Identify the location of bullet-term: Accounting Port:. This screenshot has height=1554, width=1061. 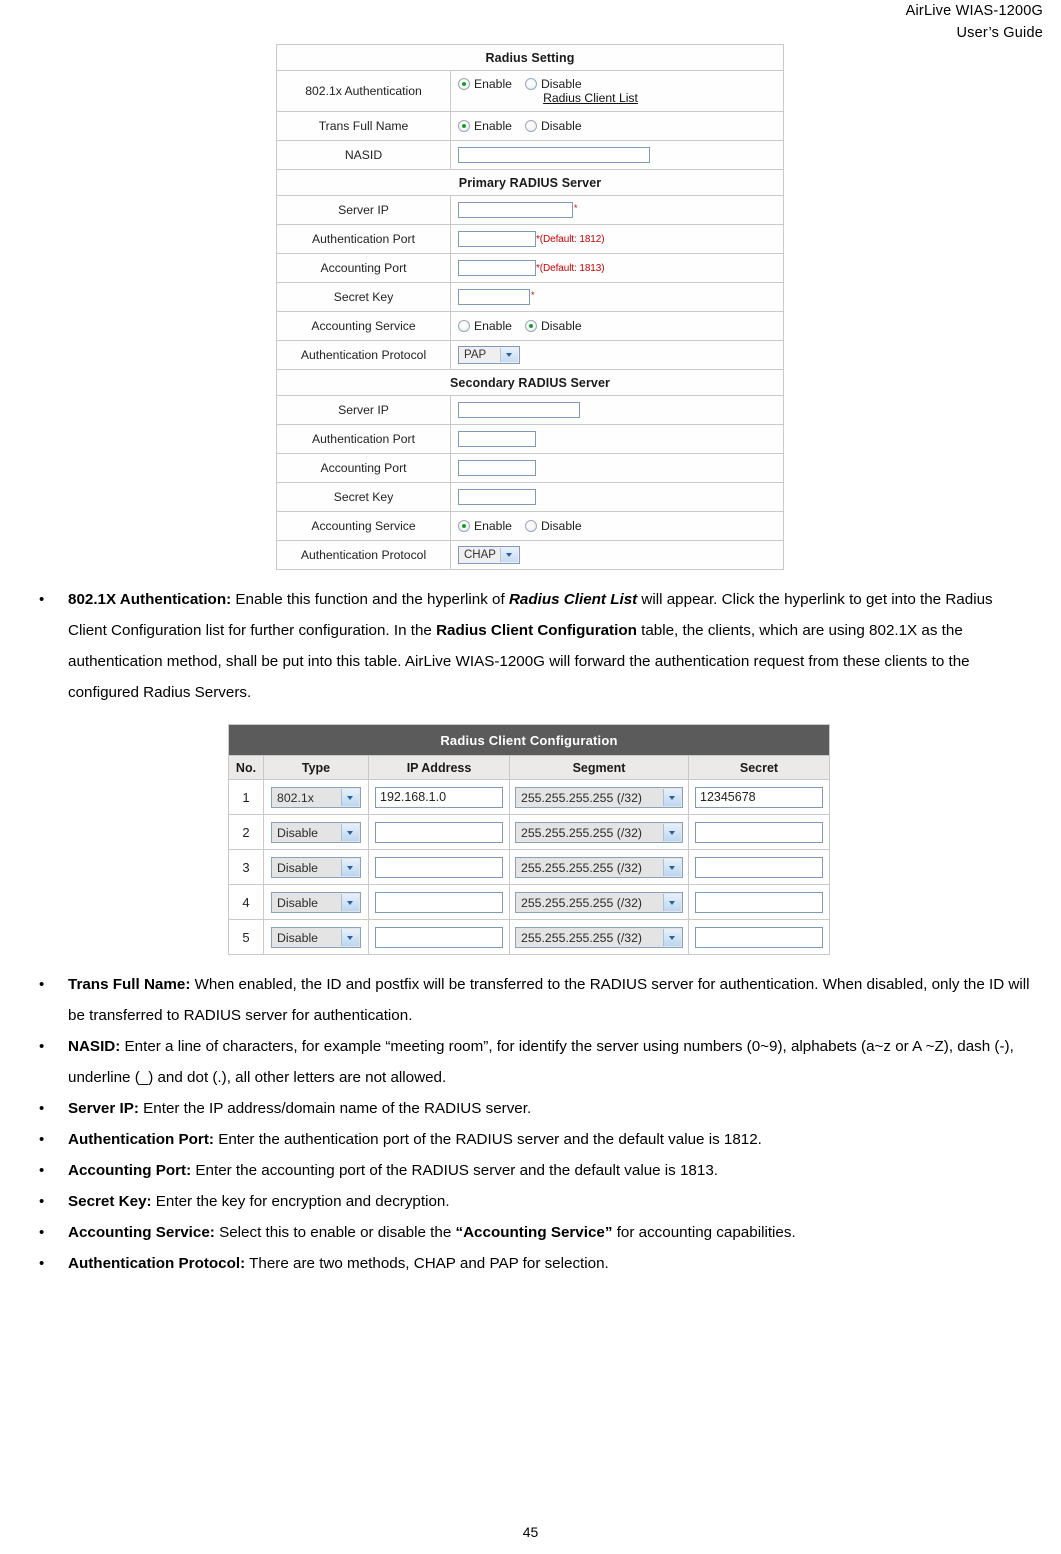
(130, 1170).